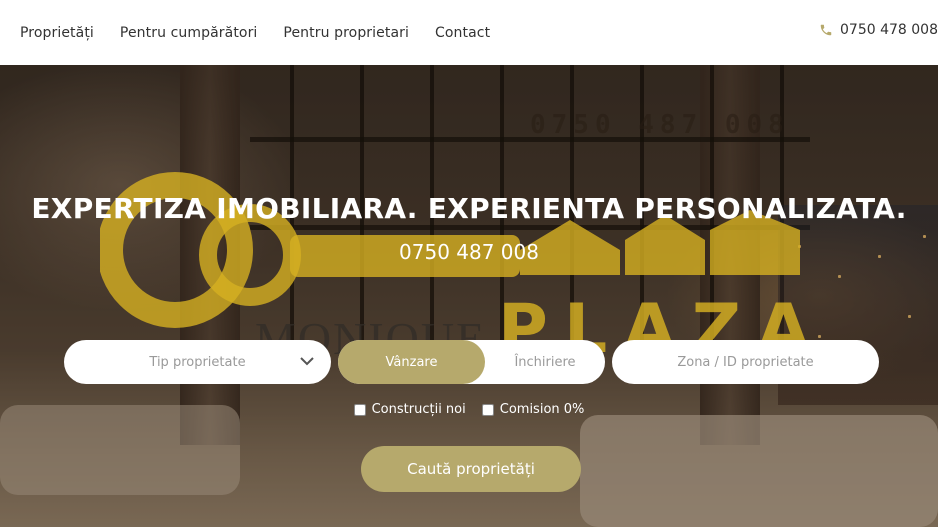 This screenshot has width=938, height=527. What do you see at coordinates (307, 361) in the screenshot?
I see `chevron-down-icon` at bounding box center [307, 361].